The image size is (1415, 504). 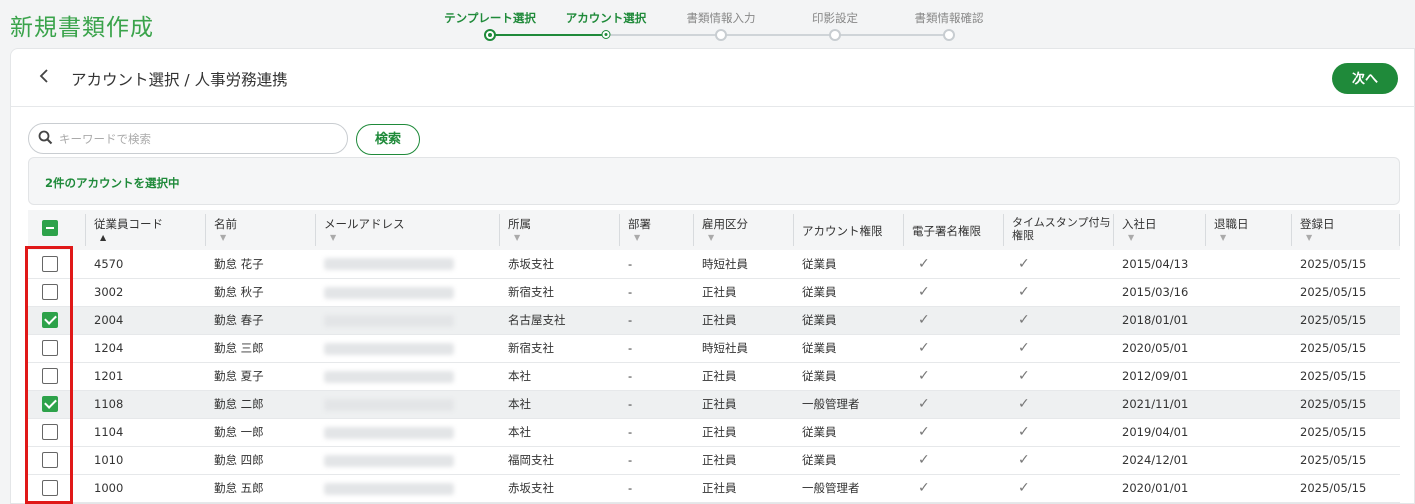 I want to click on cell-joined: 2018/01/01, so click(x=1160, y=320).